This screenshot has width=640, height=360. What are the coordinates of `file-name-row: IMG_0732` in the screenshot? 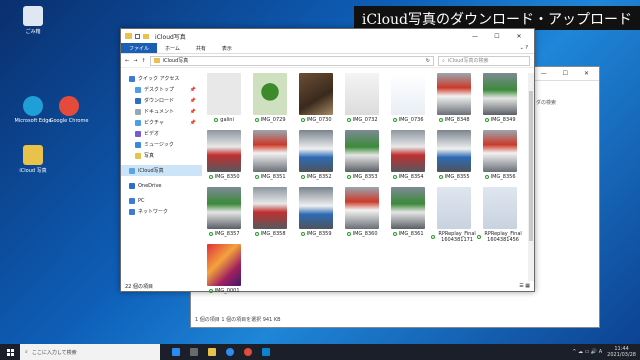 It's located at (362, 120).